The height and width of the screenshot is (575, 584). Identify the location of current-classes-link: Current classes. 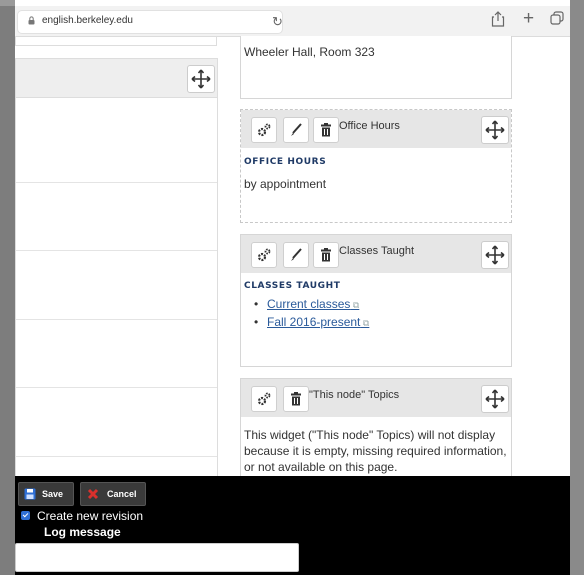
(308, 304).